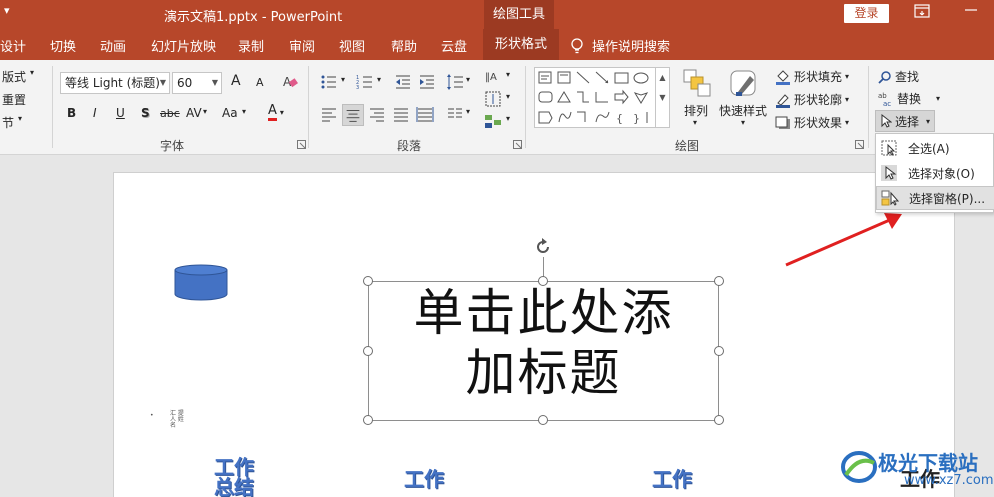 The width and height of the screenshot is (994, 497). I want to click on wordart-text-2: 工作, so click(424, 479).